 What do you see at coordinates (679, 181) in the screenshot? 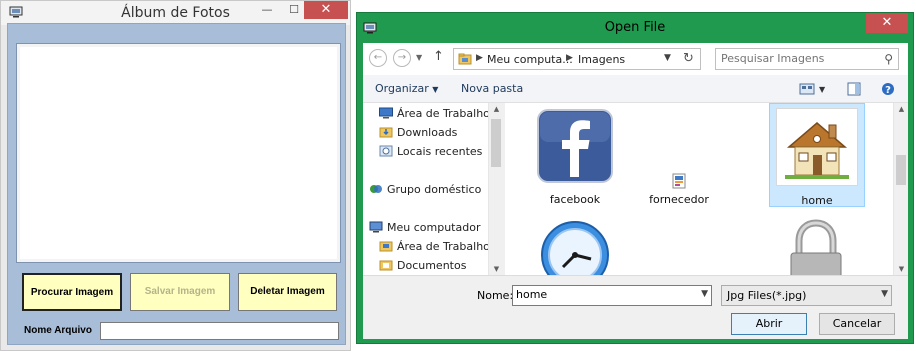
I see `image-file-icon` at bounding box center [679, 181].